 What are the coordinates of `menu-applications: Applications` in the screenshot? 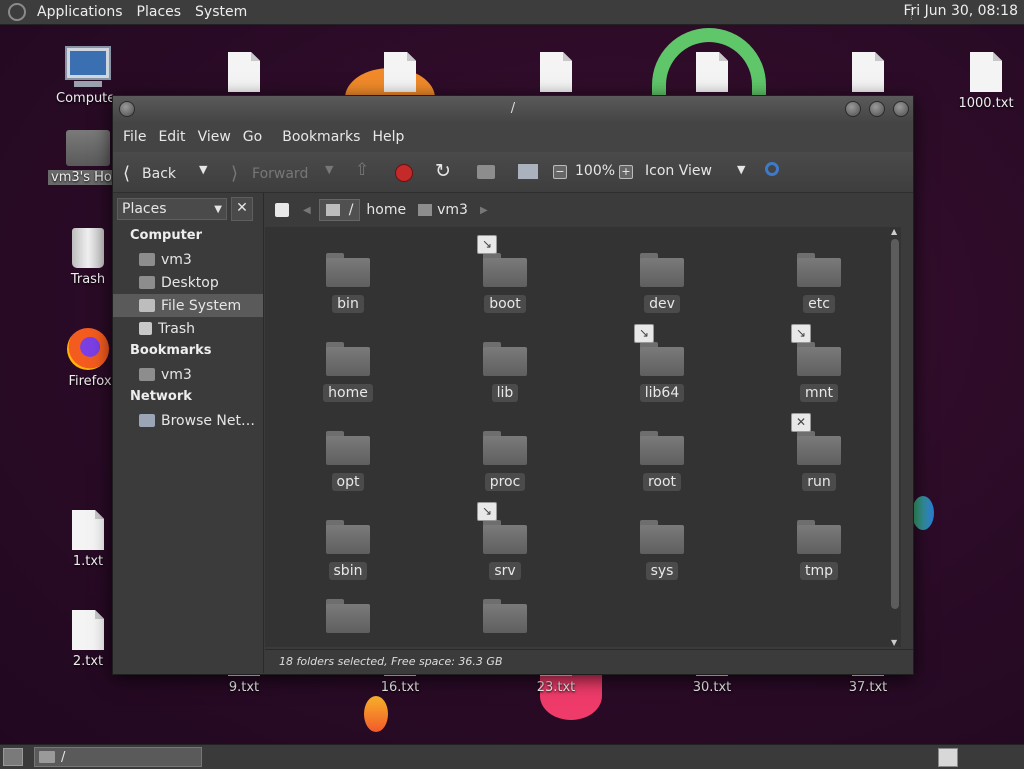 It's located at (80, 12).